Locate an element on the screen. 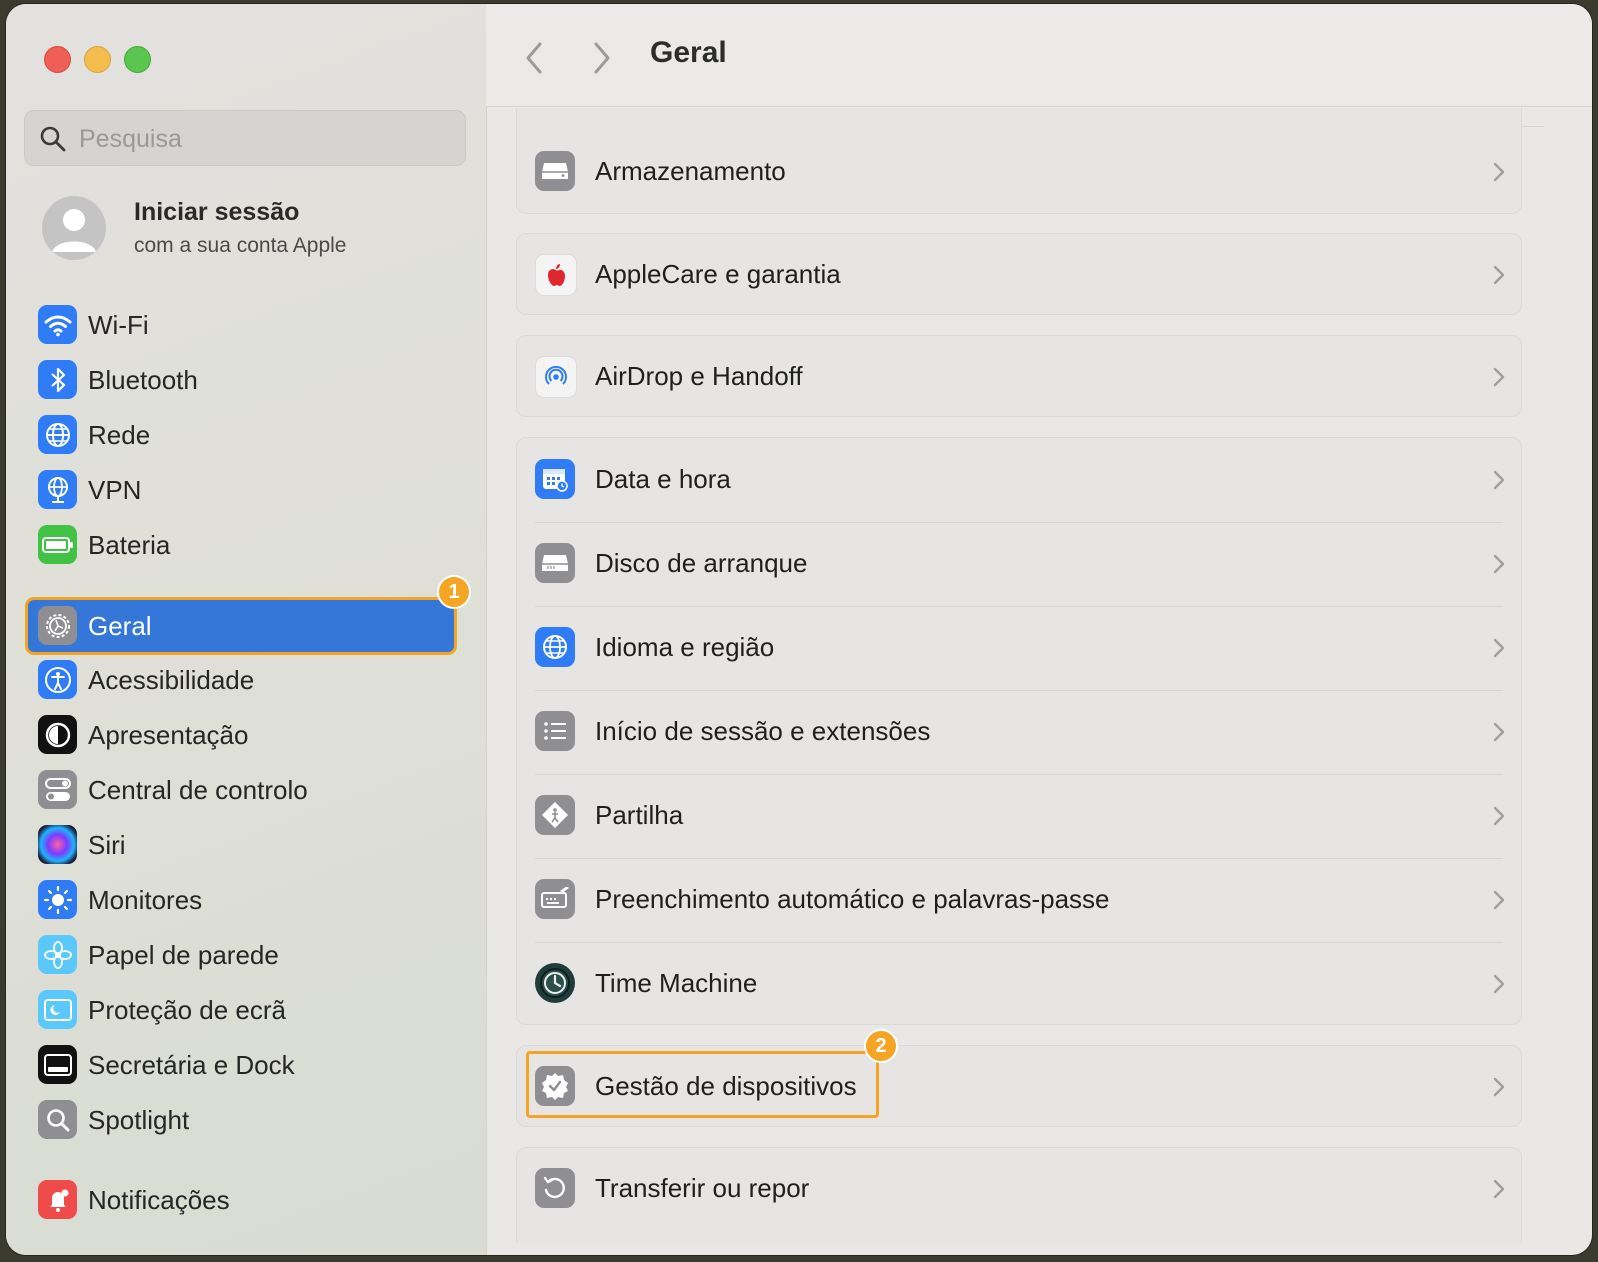  step-badge-1: 1 is located at coordinates (454, 592).